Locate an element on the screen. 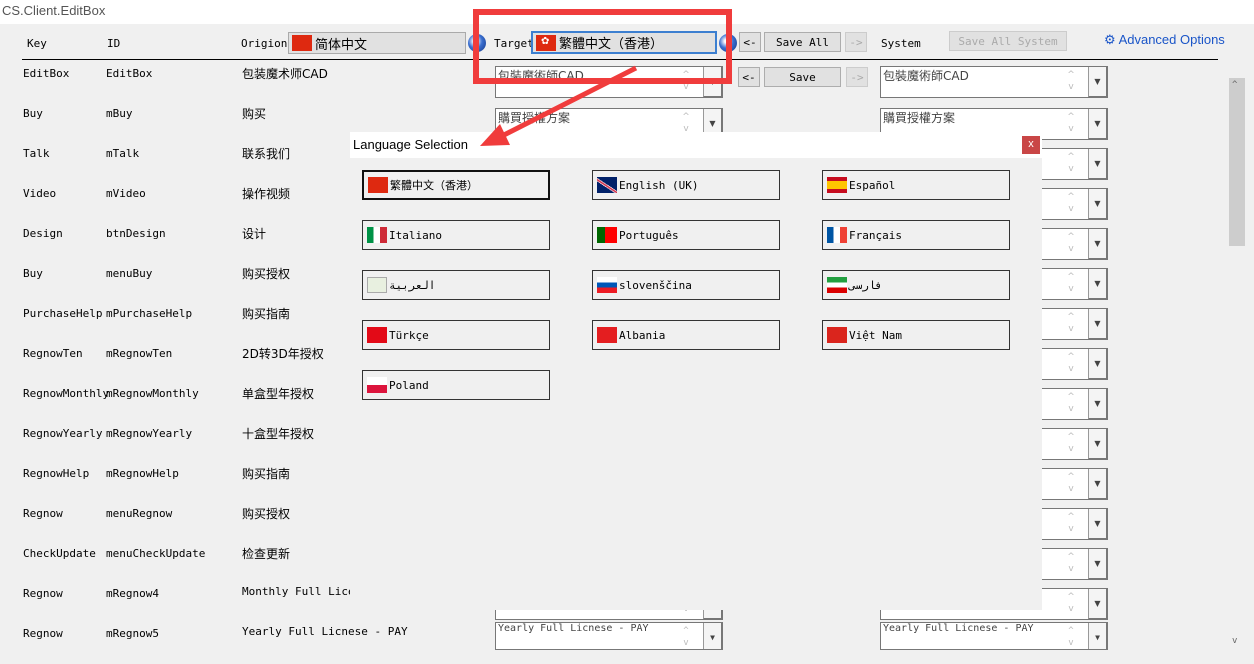 Image resolution: width=1254 pixels, height=664 pixels. annotation-arrow is located at coordinates (559, 105).